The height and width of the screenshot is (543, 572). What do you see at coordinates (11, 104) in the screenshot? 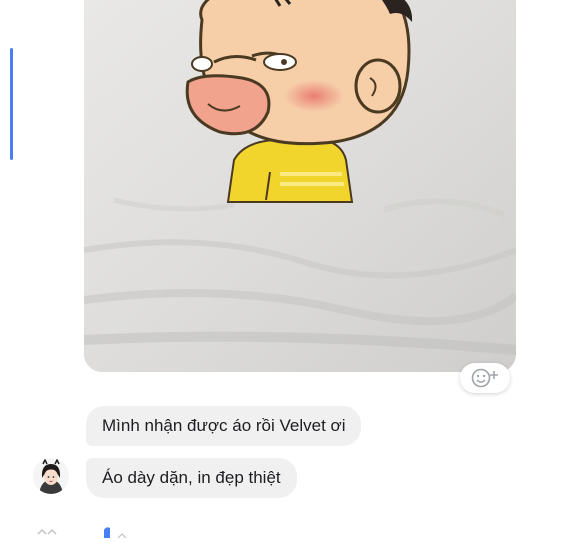
I see `scroll-indicator` at bounding box center [11, 104].